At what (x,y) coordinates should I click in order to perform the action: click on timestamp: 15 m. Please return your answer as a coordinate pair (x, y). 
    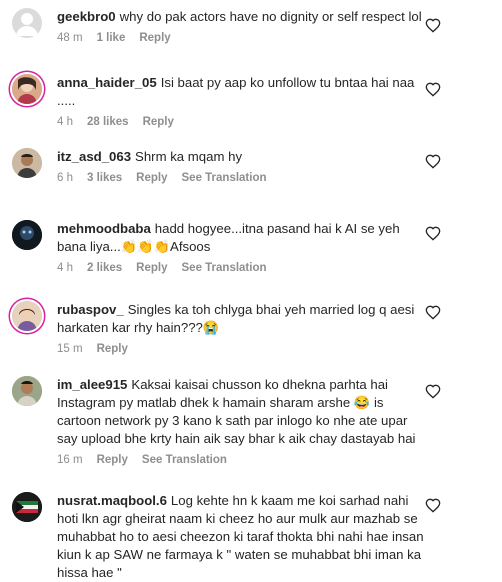
    Looking at the image, I should click on (70, 349).